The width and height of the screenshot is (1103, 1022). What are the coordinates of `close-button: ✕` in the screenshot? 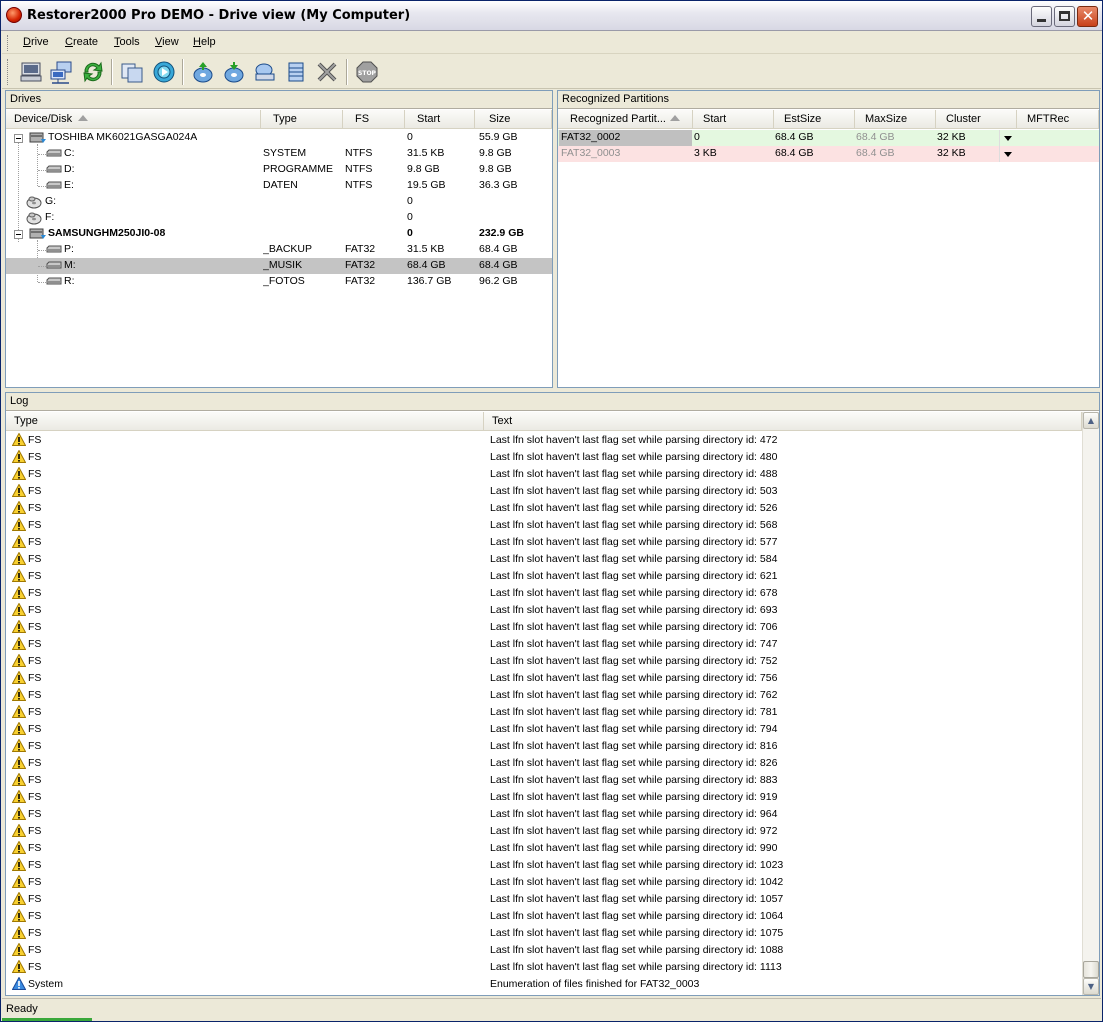 It's located at (1087, 16).